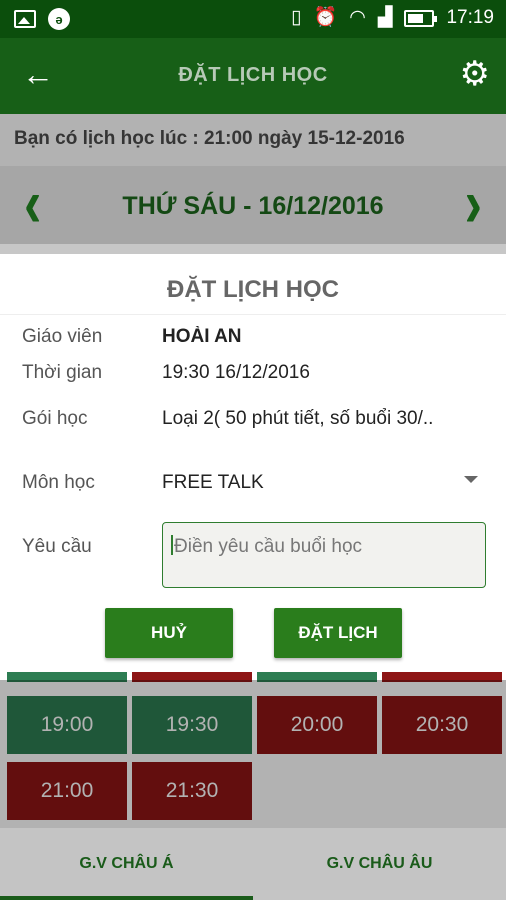  Describe the element at coordinates (268, 546) in the screenshot. I see `request-placeholder: Điền yêu cầu buổi học` at that location.